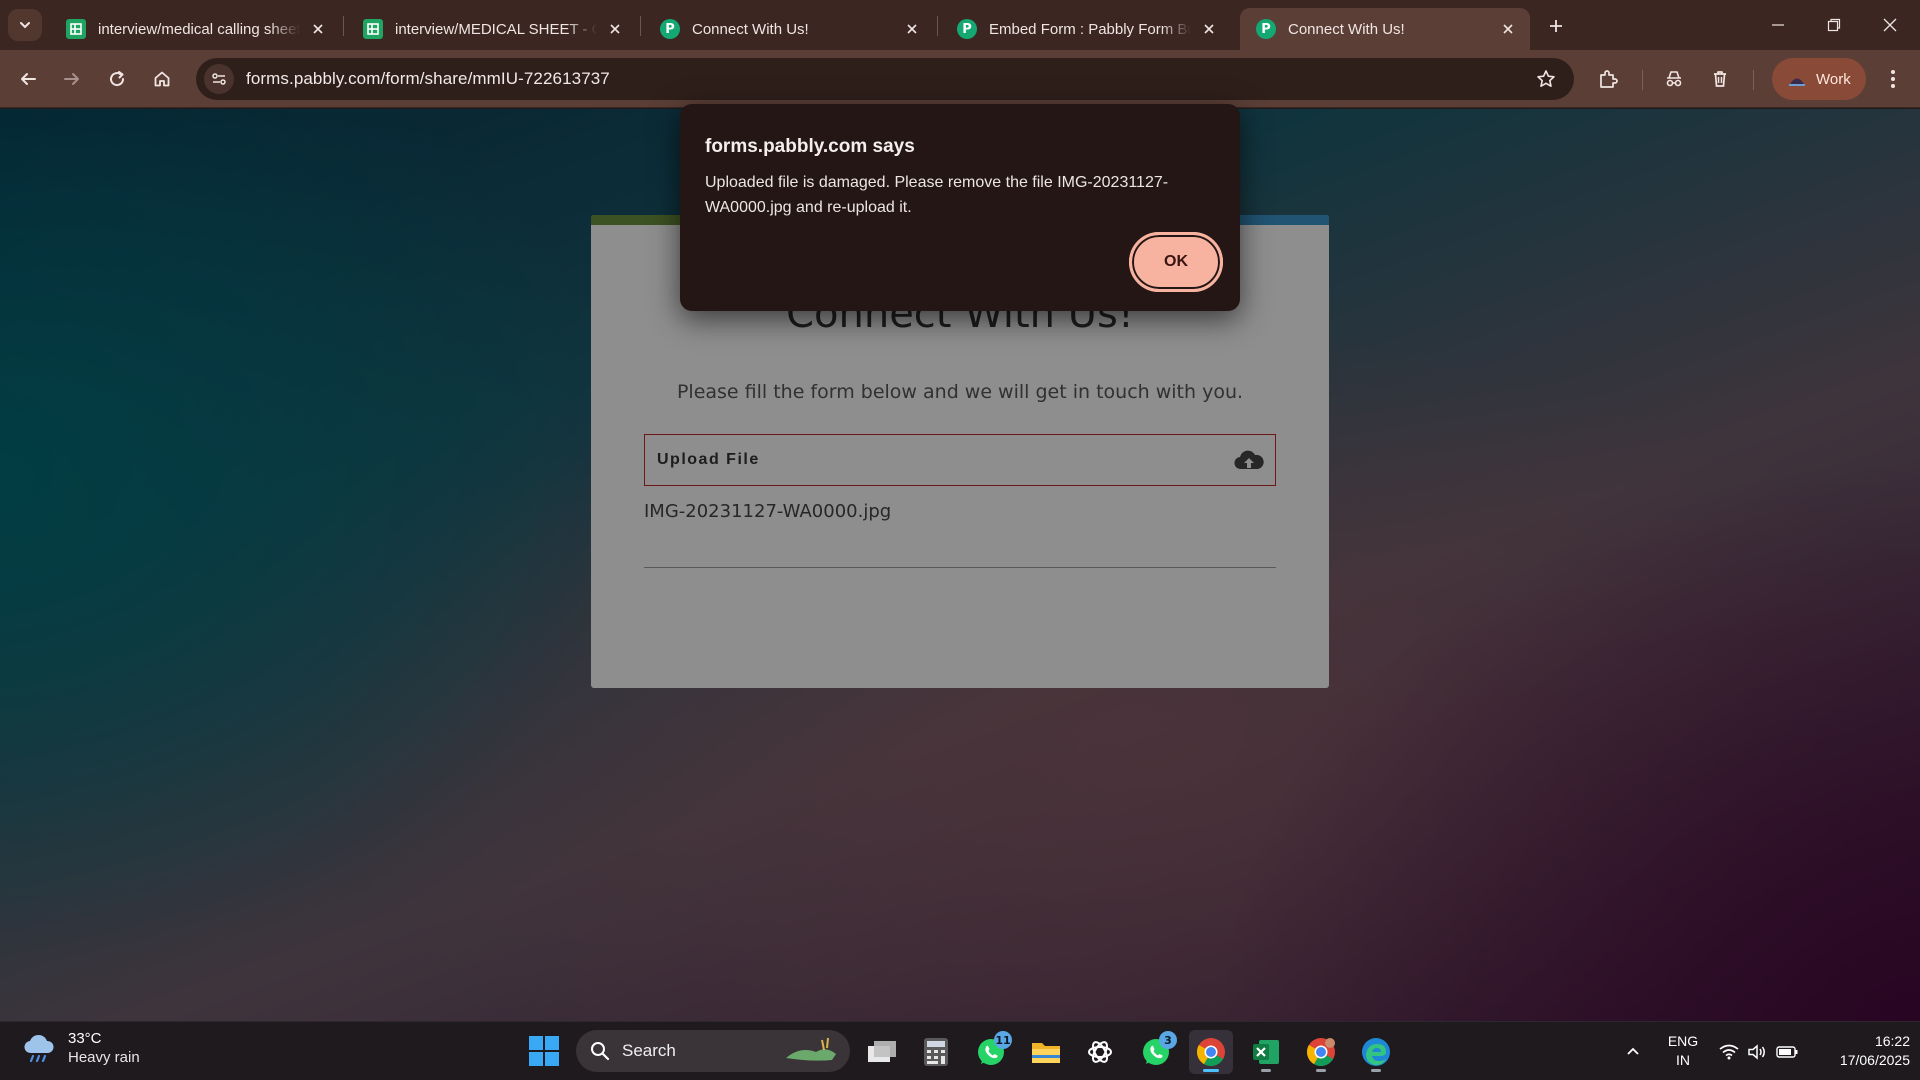  What do you see at coordinates (1833, 79) in the screenshot?
I see `profile-label: Work` at bounding box center [1833, 79].